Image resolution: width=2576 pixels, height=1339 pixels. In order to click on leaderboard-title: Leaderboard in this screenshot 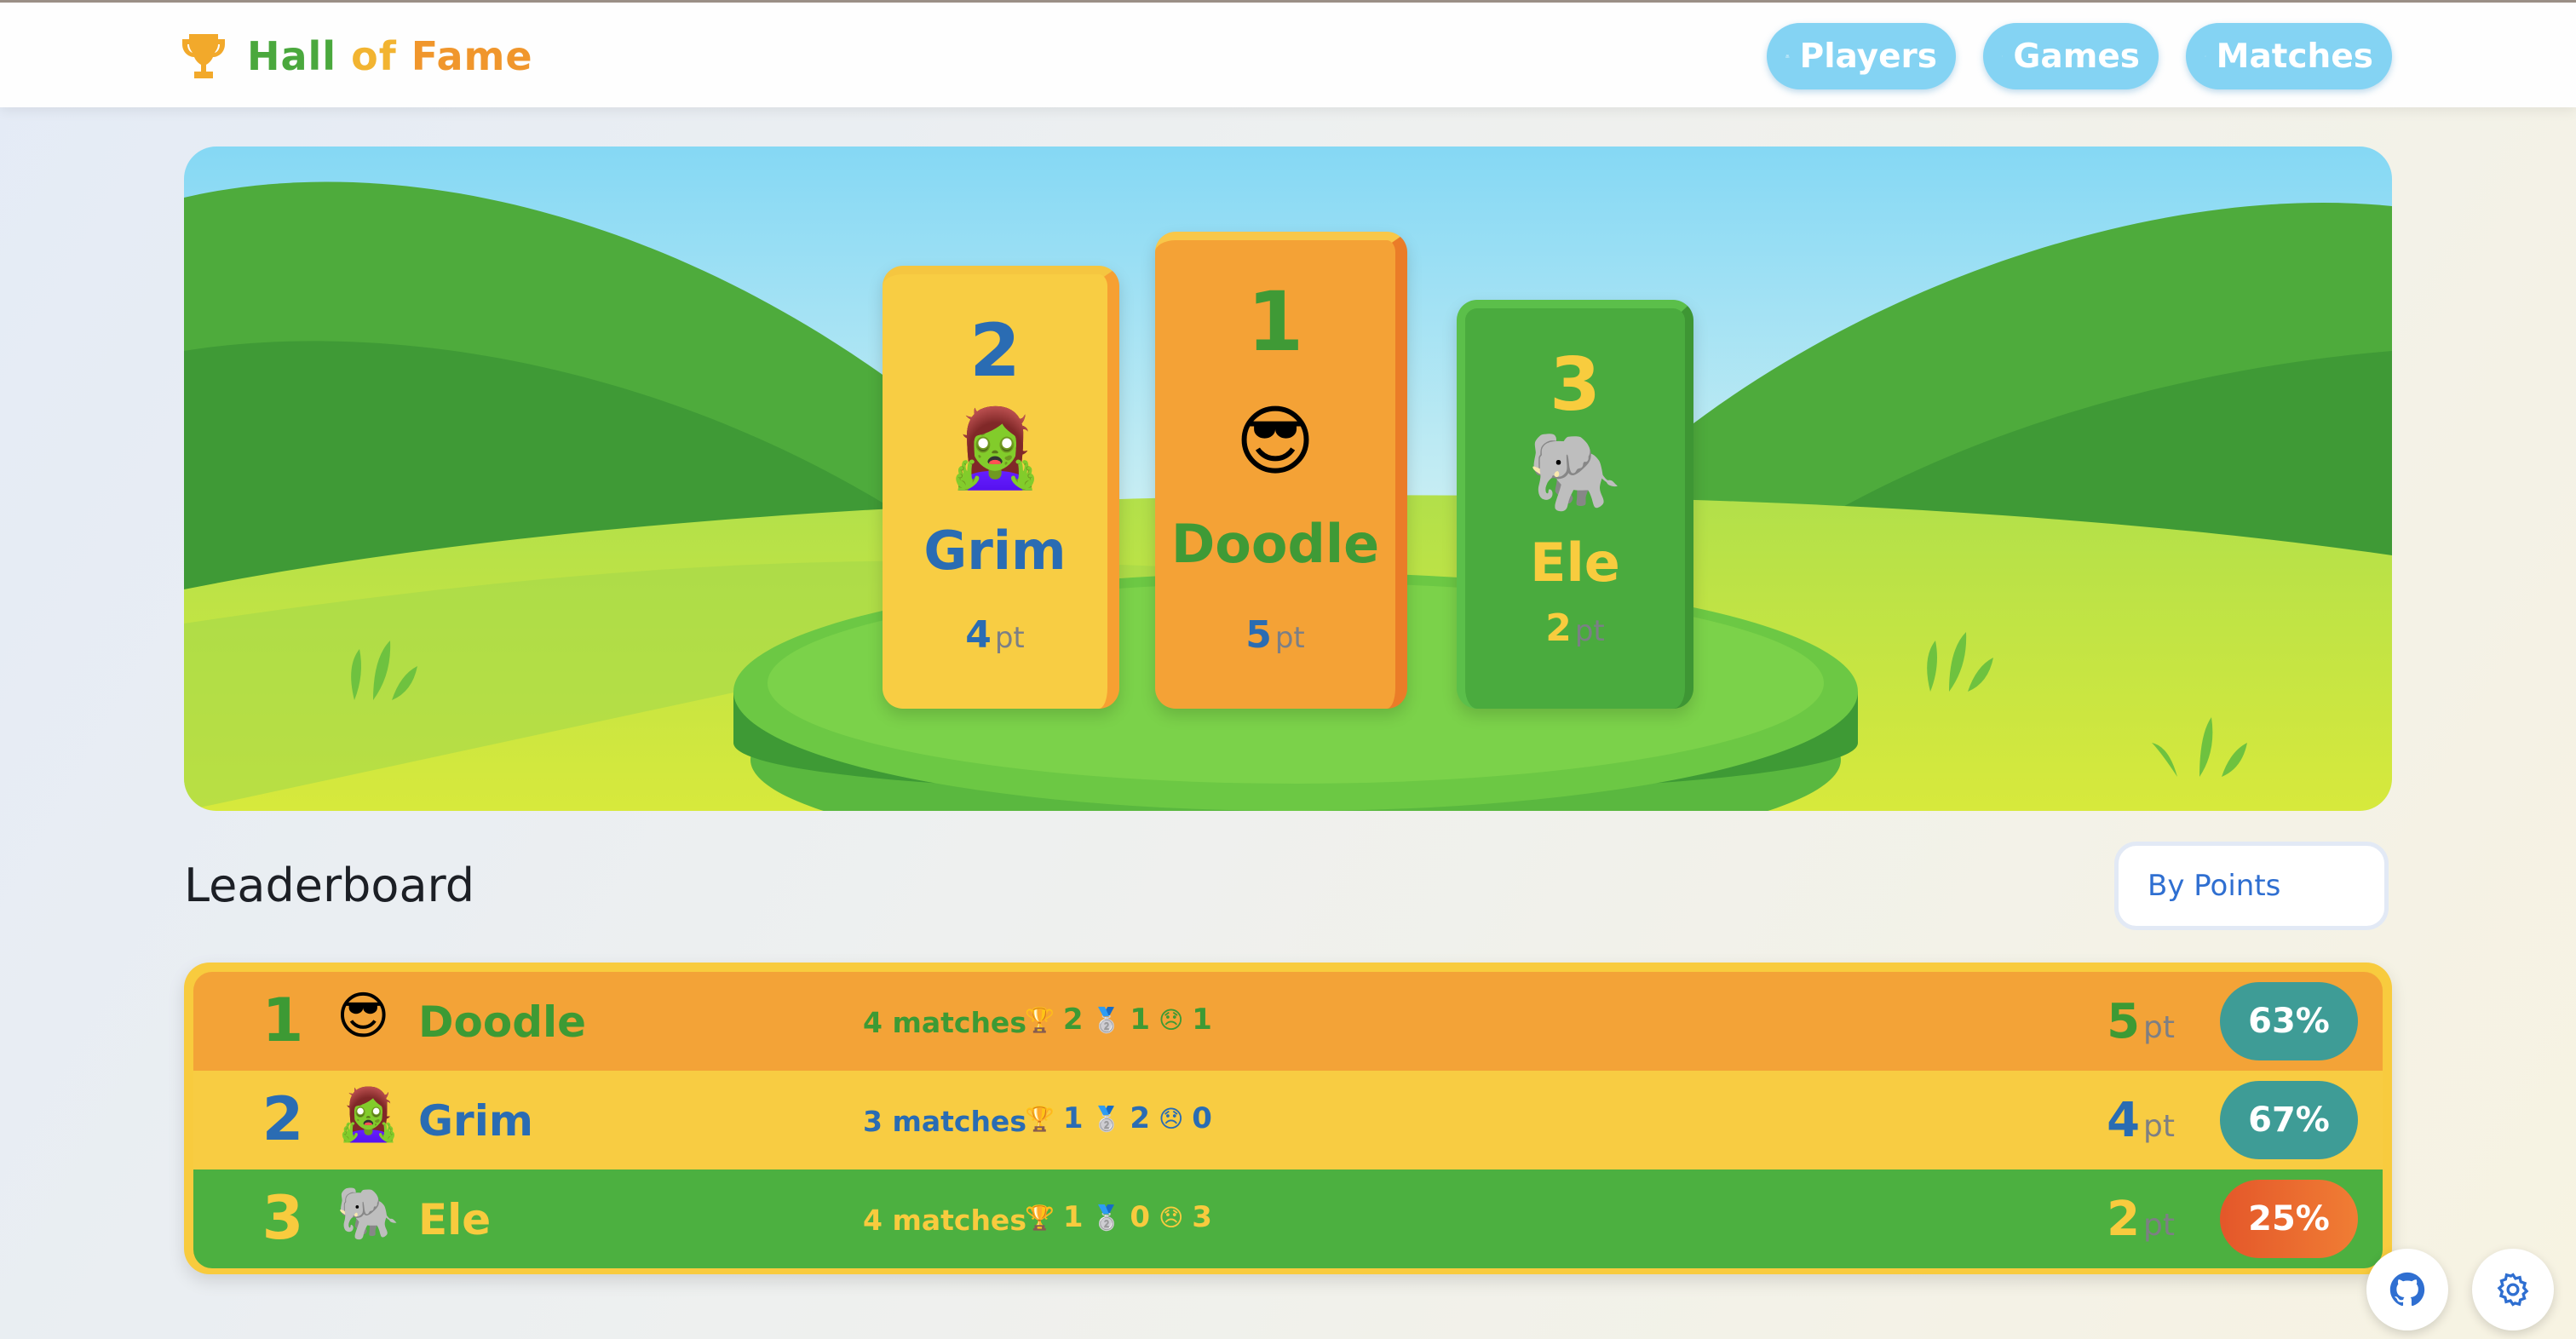, I will do `click(330, 885)`.